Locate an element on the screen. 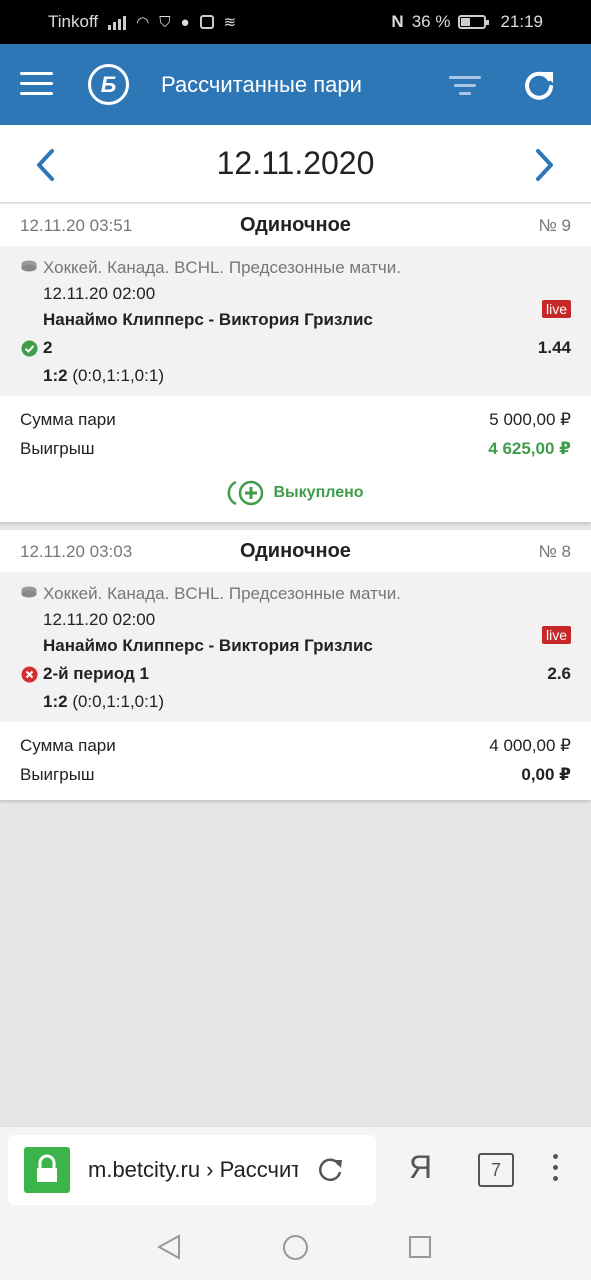  bet-sums: Сумма пари 4 000,00 ₽ Выигрыш 0,00 ₽ is located at coordinates (295, 753).